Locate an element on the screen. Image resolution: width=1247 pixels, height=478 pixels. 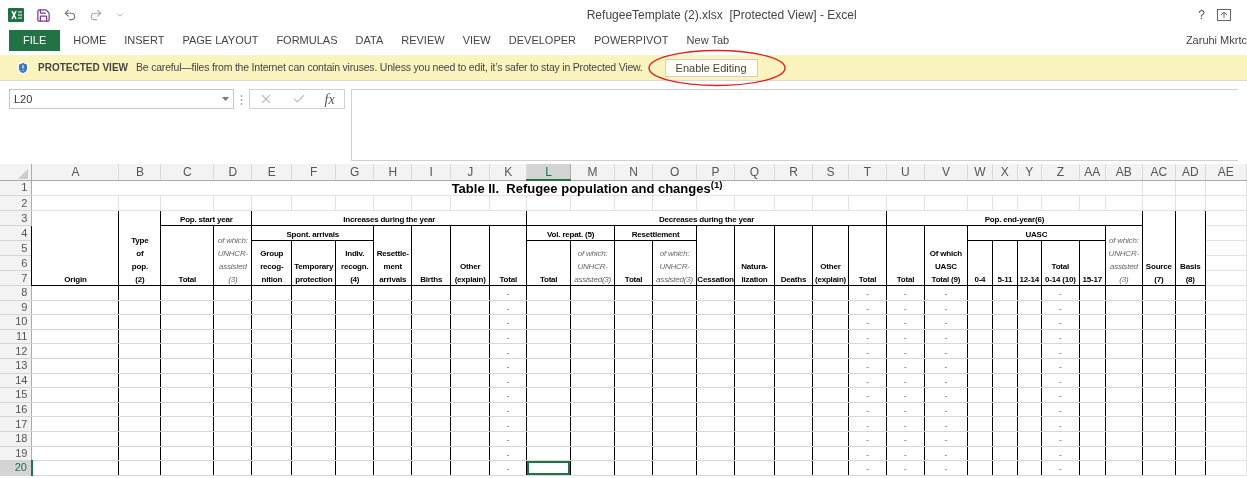
ribbon-tab: VIEW is located at coordinates (476, 40).